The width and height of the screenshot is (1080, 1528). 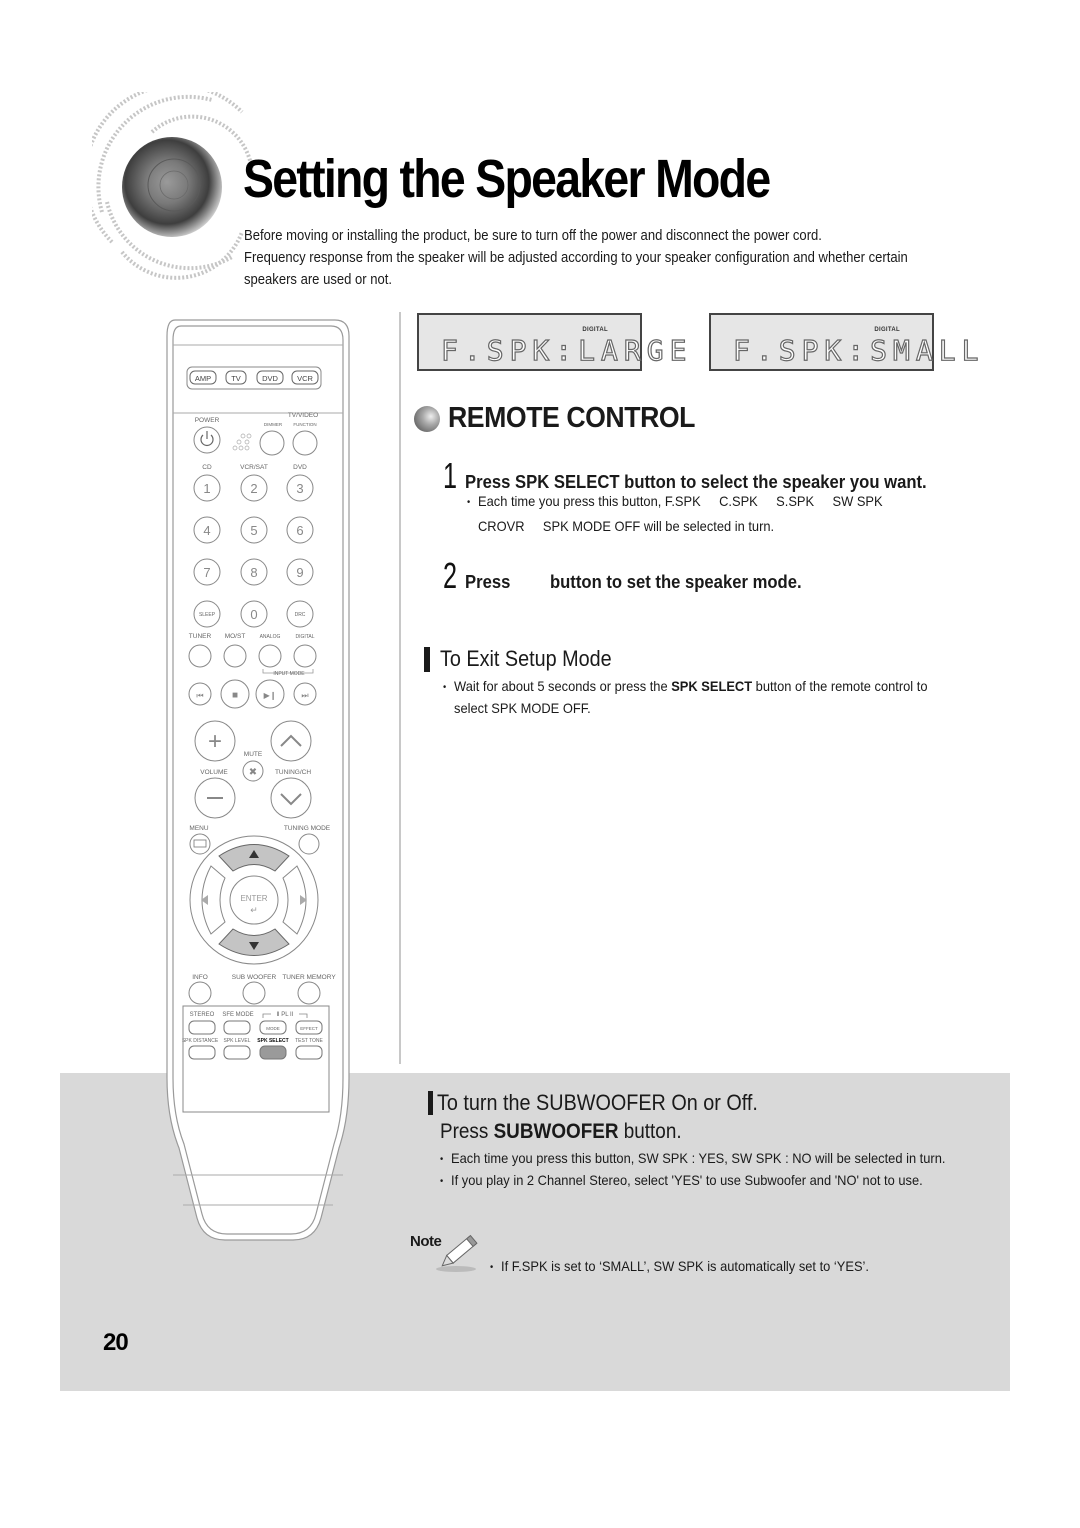 What do you see at coordinates (844, 342) in the screenshot?
I see `lcd-display-small: DIGITAL F.SPK:SMALL` at bounding box center [844, 342].